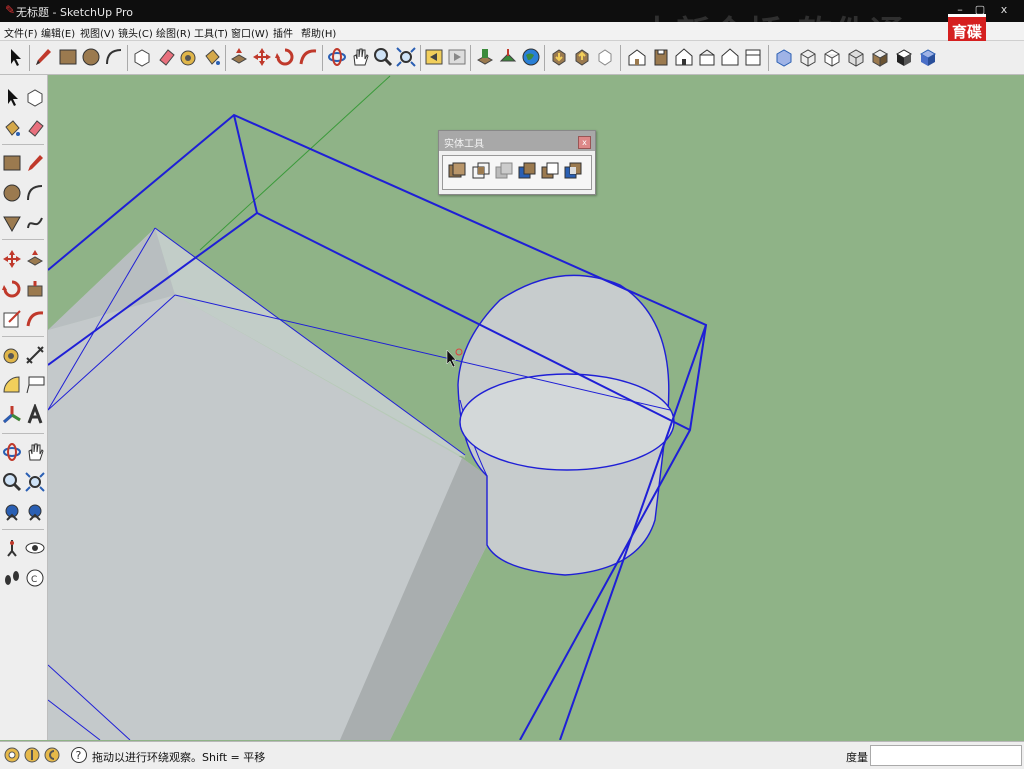  I want to click on wireframe-style-icon, so click(808, 57).